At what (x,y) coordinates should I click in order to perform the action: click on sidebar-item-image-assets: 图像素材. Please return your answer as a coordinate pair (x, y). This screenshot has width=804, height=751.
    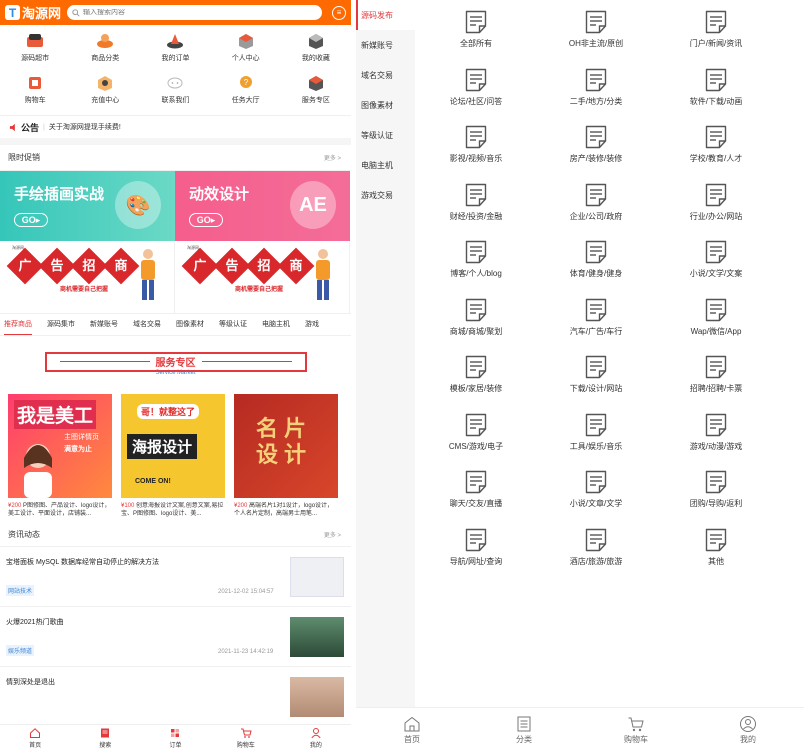
    Looking at the image, I should click on (385, 105).